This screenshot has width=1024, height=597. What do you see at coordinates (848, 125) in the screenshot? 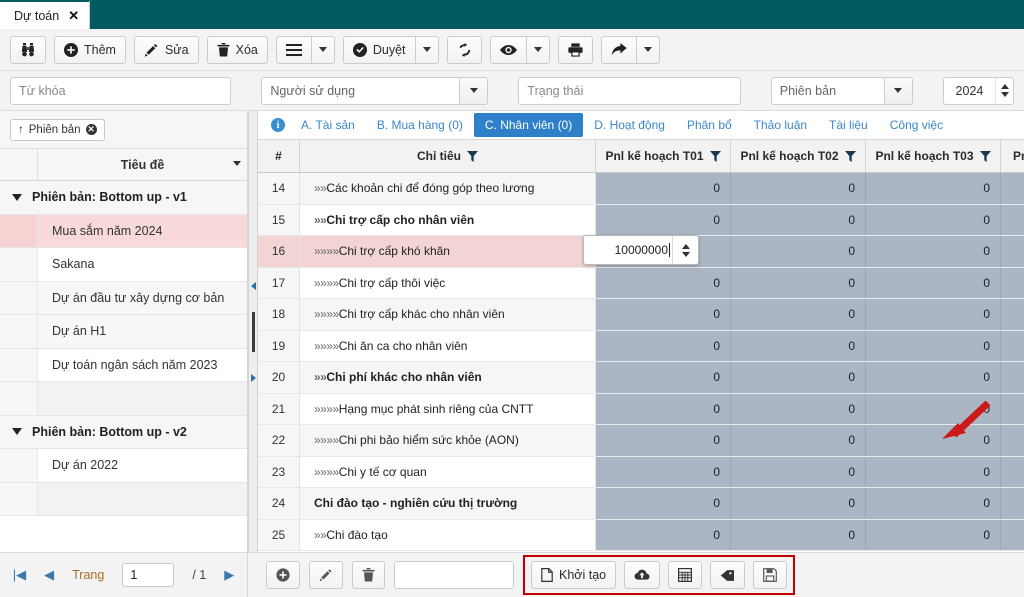
I see `tab-tai-lieu: Tài liệu` at bounding box center [848, 125].